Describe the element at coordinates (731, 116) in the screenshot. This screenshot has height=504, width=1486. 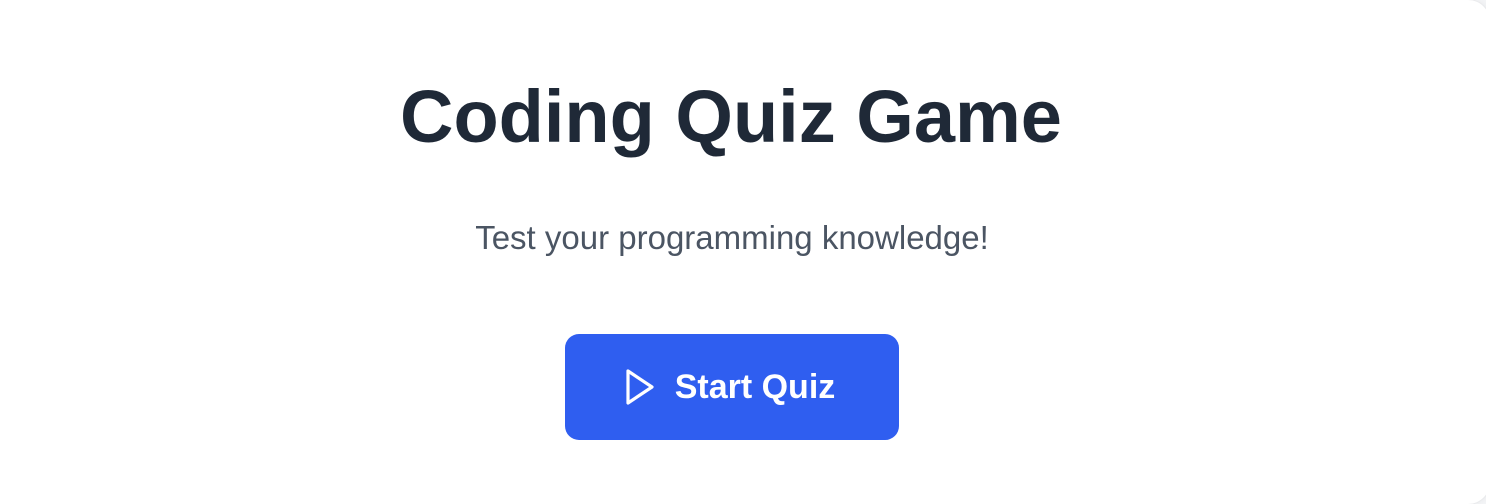
I see `page-title: Coding Quiz Game` at that location.